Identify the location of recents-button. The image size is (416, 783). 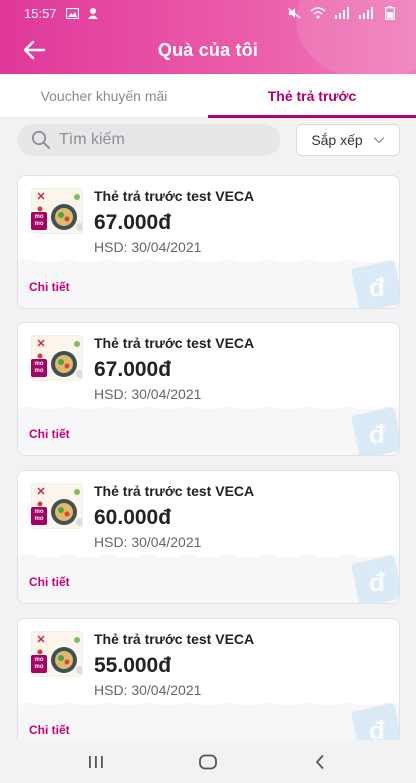
(96, 762).